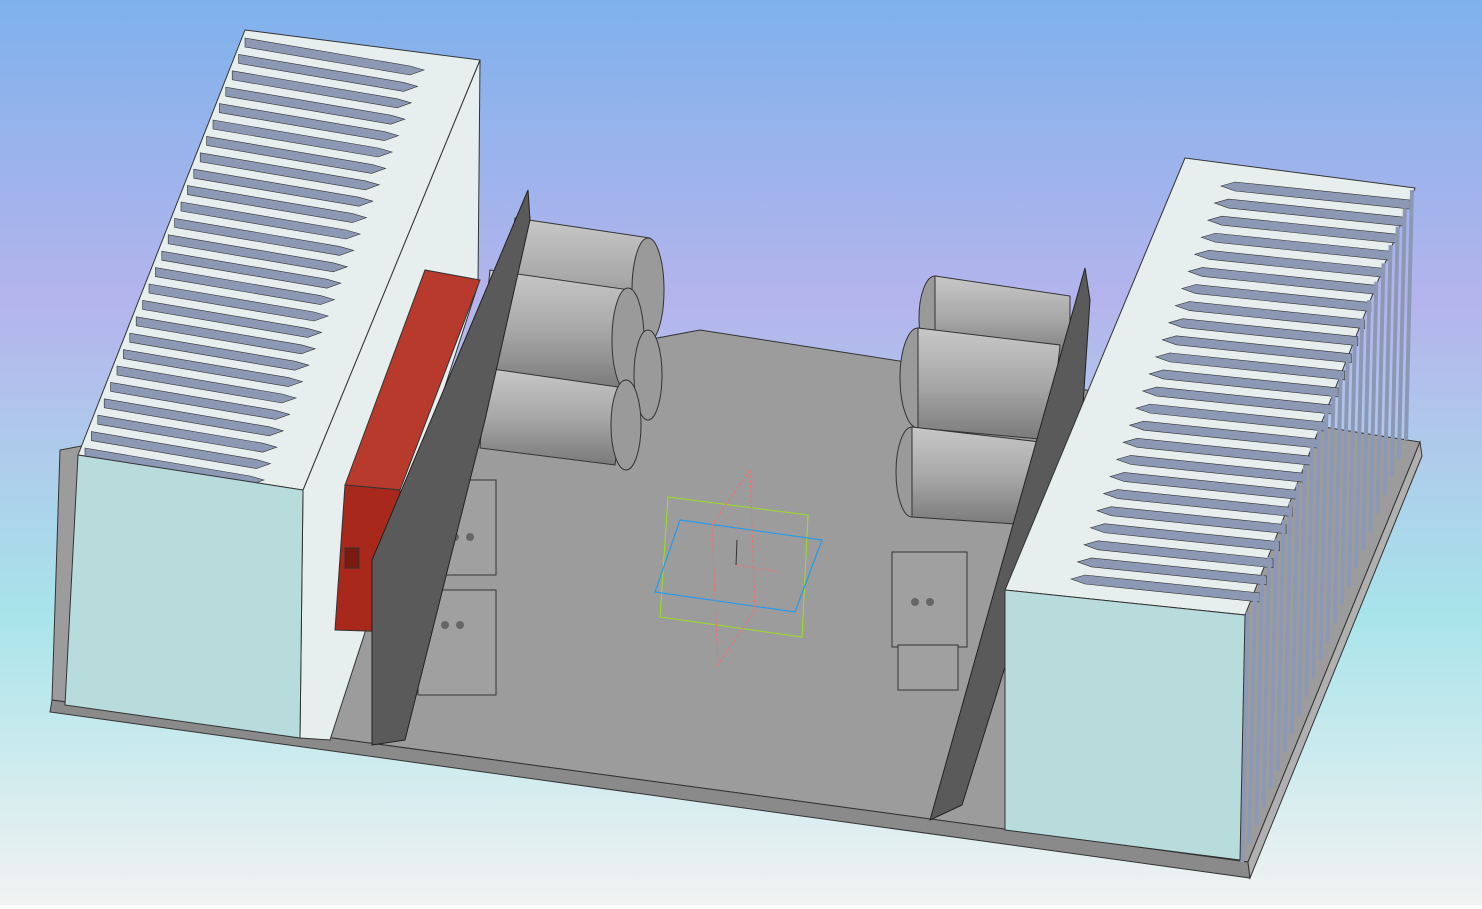  Describe the element at coordinates (929, 621) in the screenshot. I see `right-transistor-clips` at that location.